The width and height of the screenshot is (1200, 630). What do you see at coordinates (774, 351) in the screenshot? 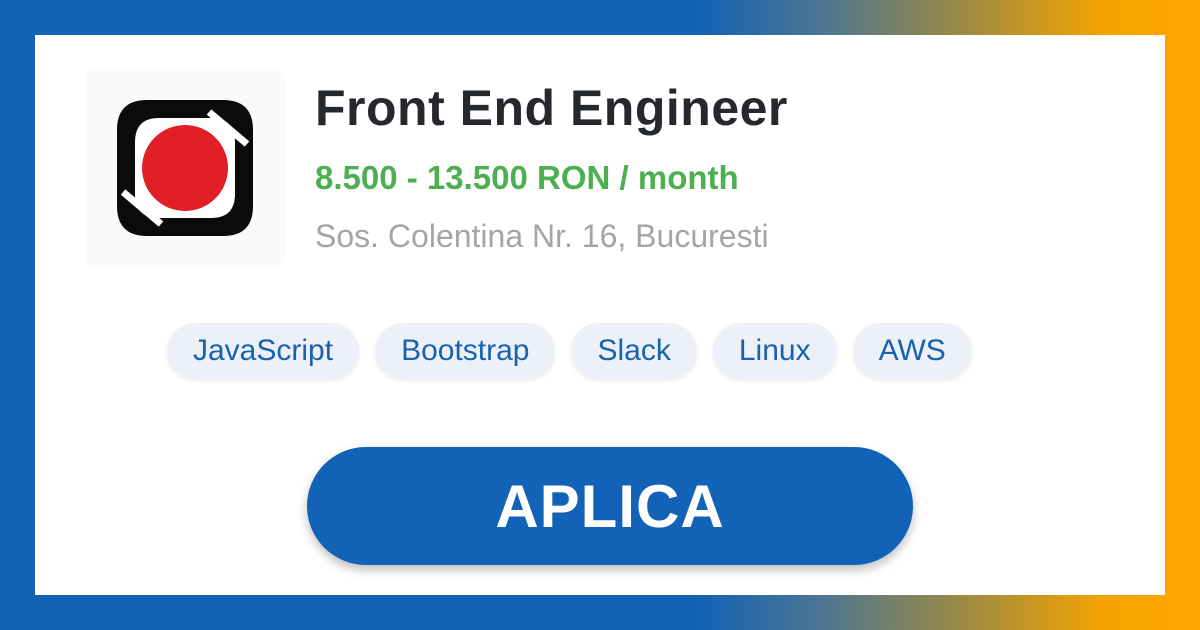
I see `skill-tag-linux: Linux` at bounding box center [774, 351].